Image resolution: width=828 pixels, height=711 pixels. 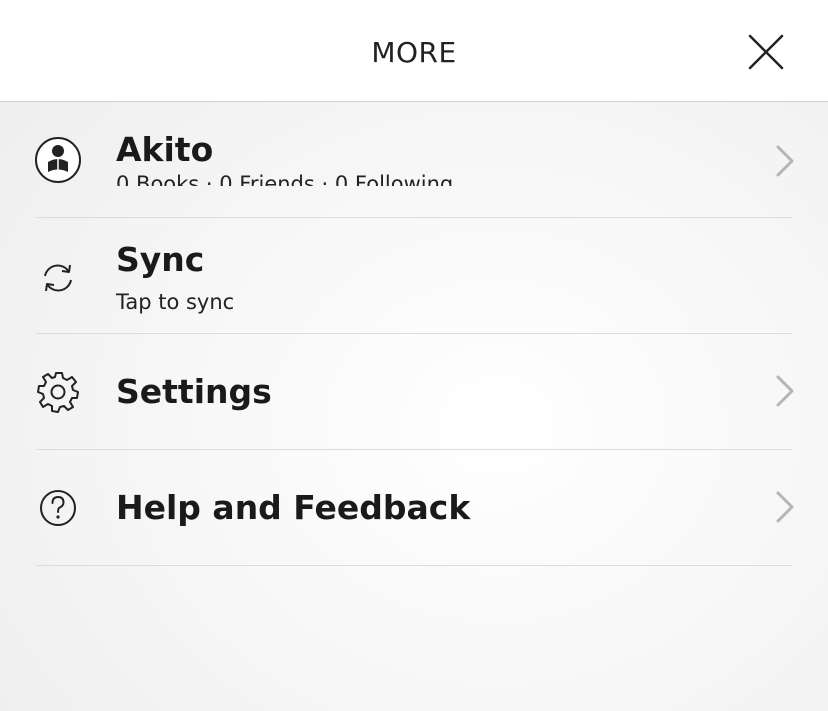 What do you see at coordinates (175, 302) in the screenshot?
I see `sync-subtitle: Tap to sync` at bounding box center [175, 302].